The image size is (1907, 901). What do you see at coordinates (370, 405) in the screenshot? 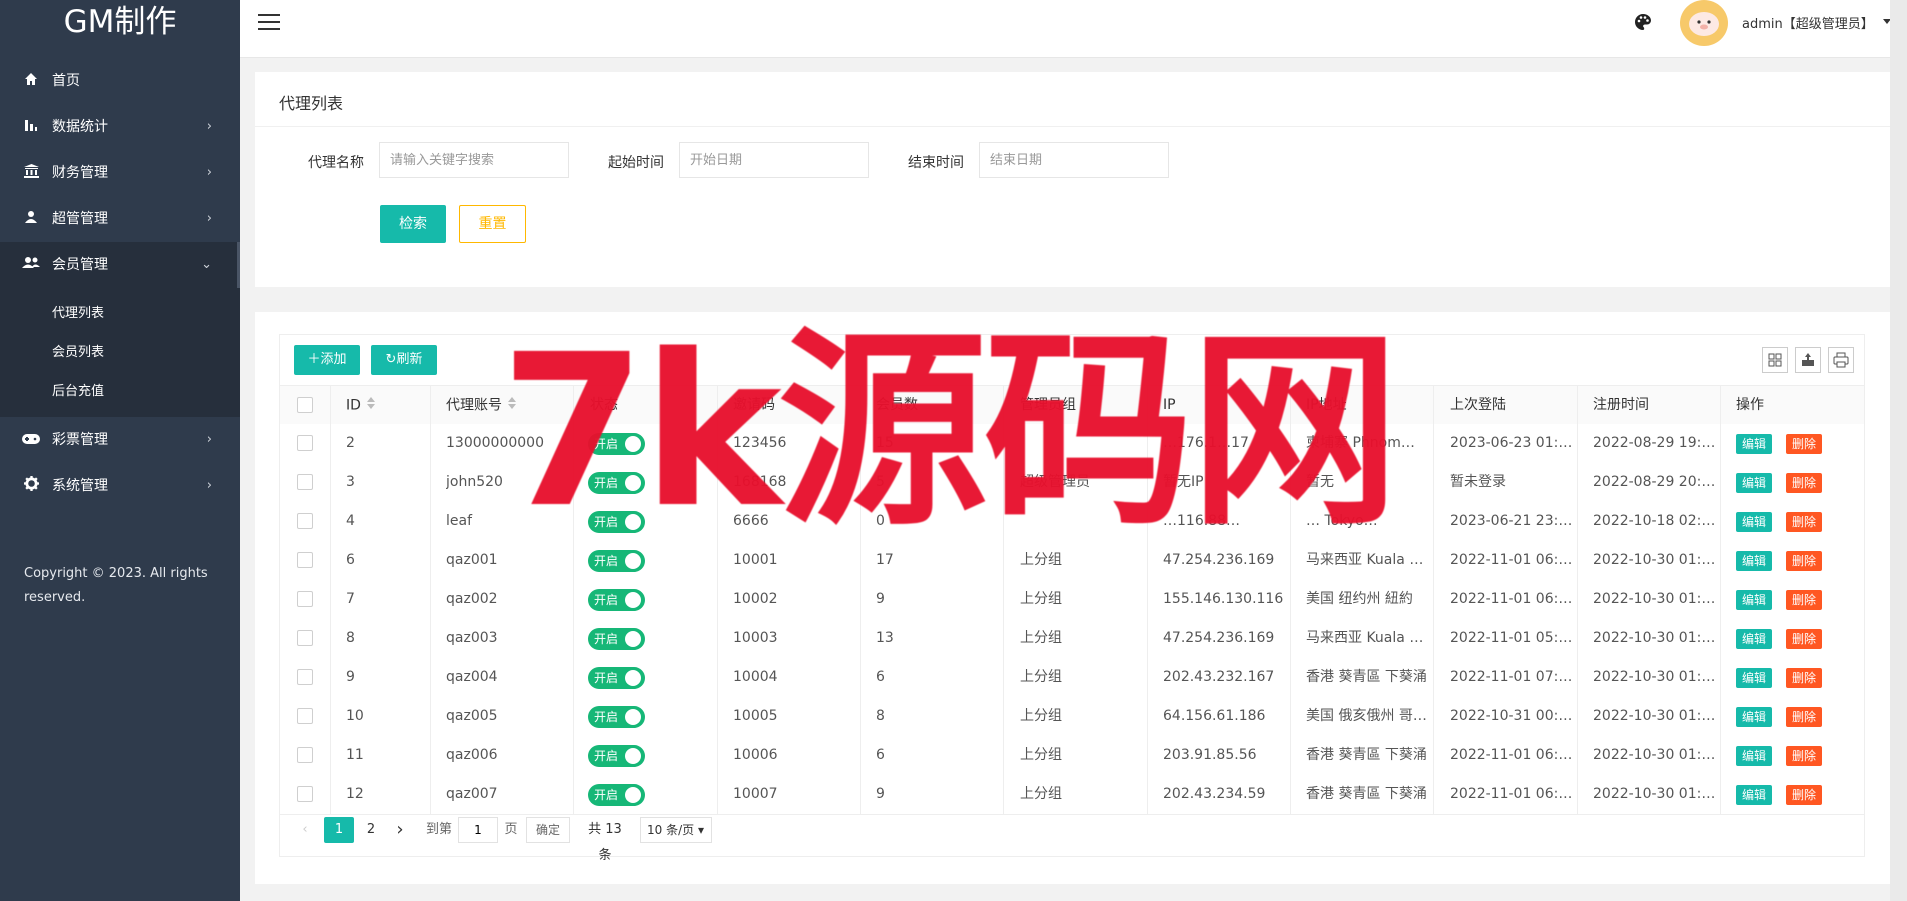
I see `sort-icon` at bounding box center [370, 405].